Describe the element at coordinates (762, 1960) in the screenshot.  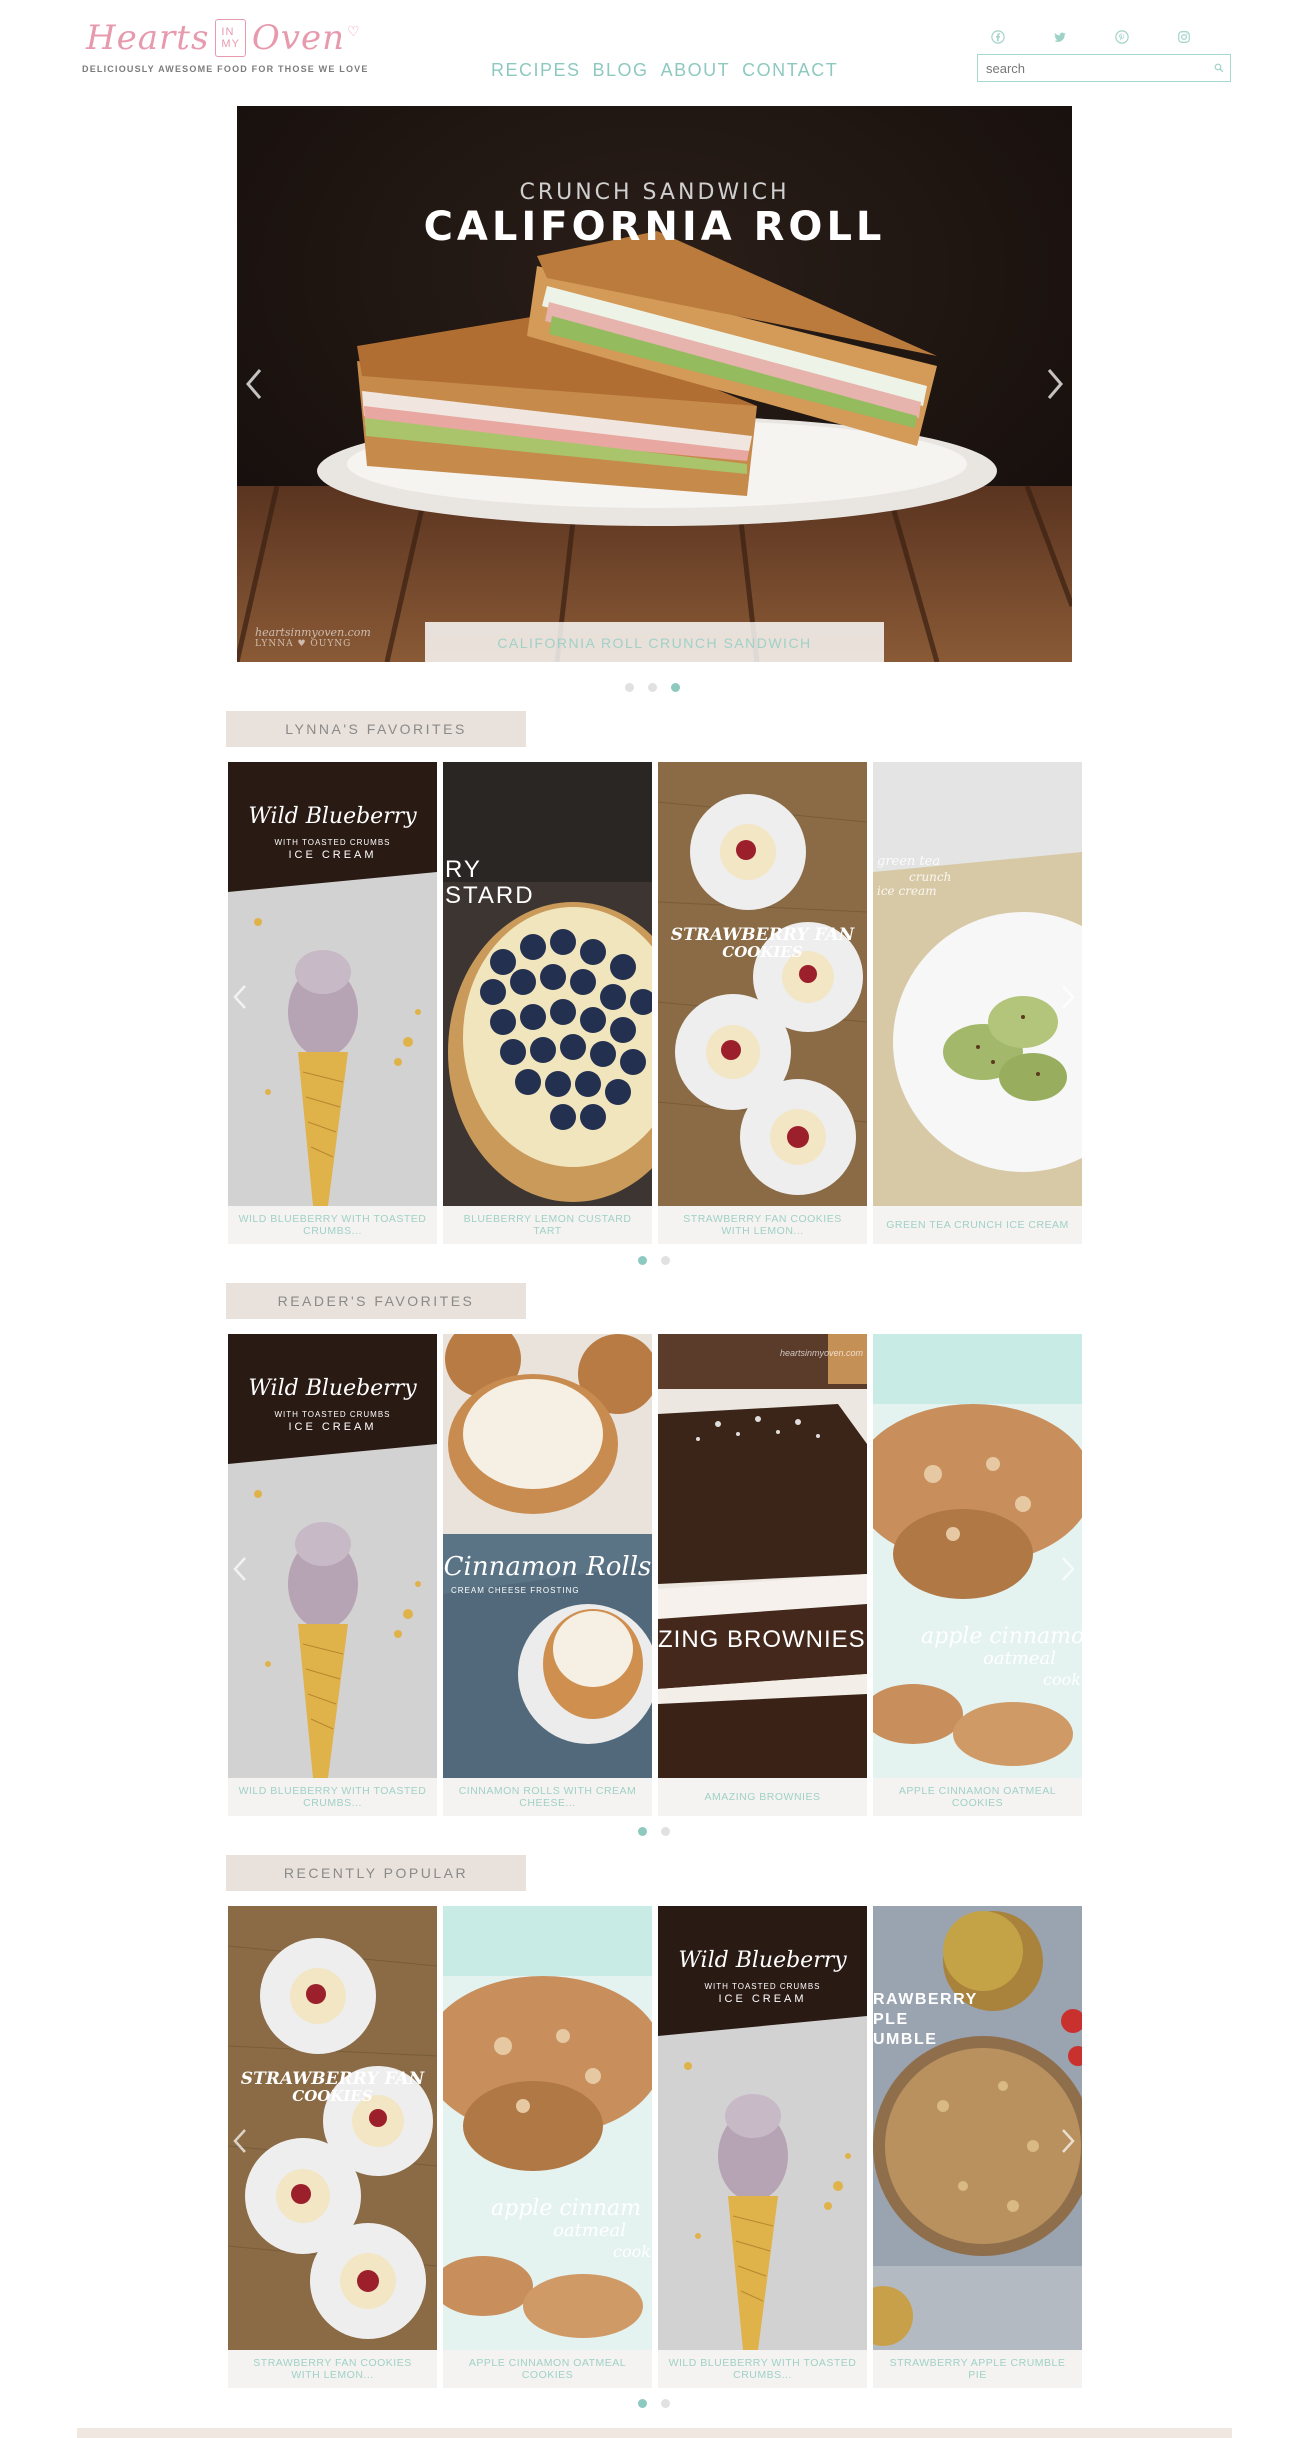
I see `recipe-overlay-title: Wild Blueberry` at that location.